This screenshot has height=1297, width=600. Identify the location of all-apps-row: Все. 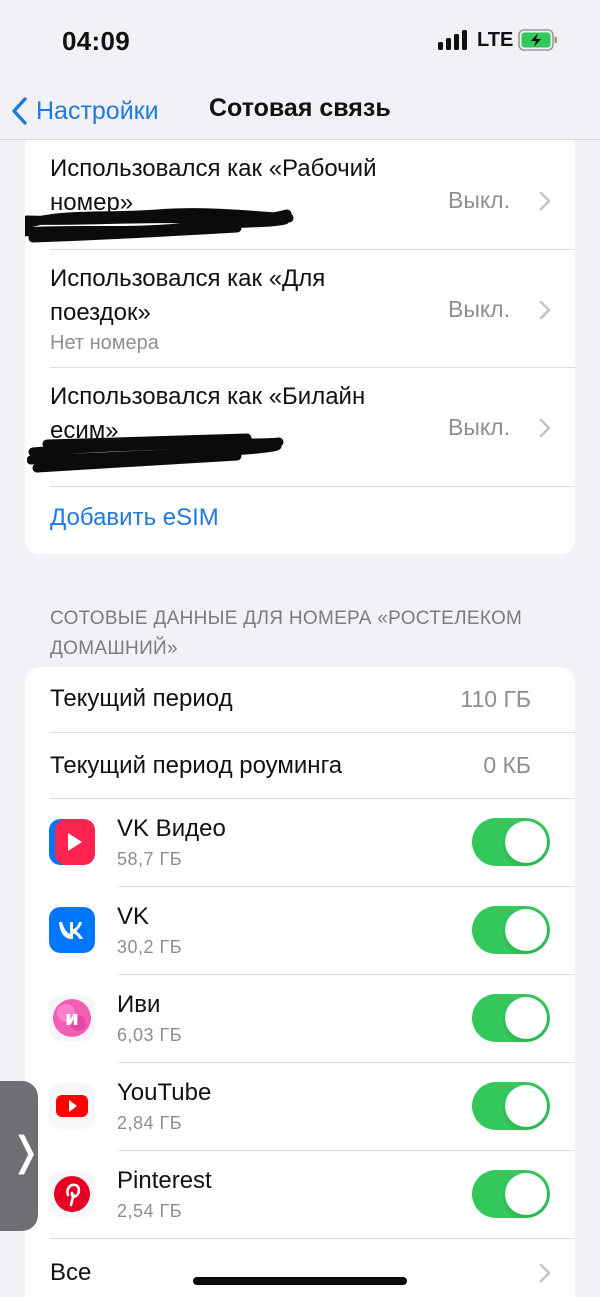
(300, 1268).